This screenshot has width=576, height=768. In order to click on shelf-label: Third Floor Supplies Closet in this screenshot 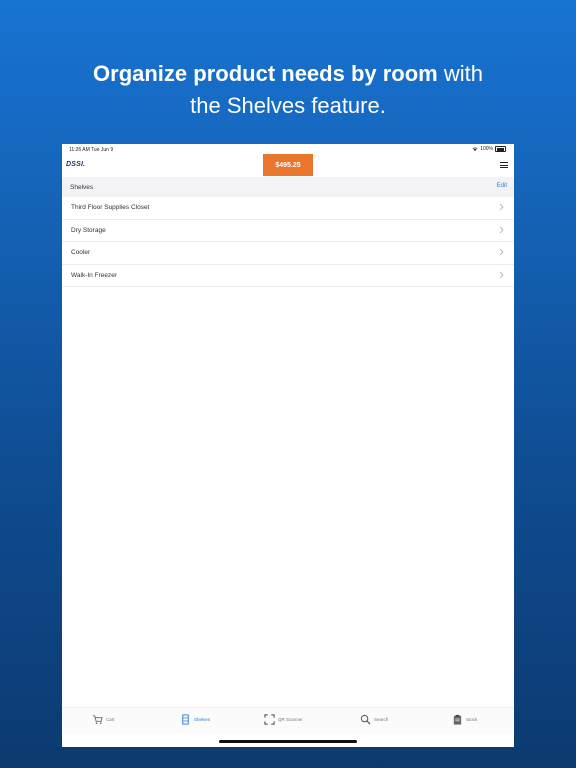, I will do `click(110, 207)`.